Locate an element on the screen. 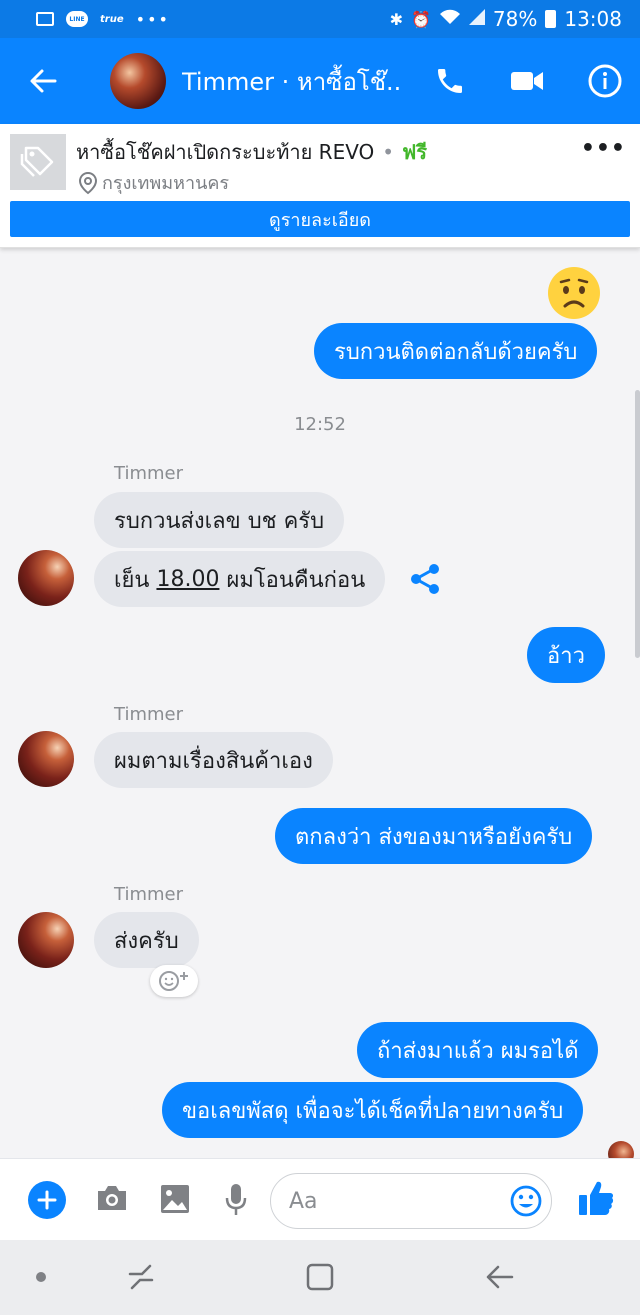 This screenshot has width=640, height=1315. incoming-message: ส่งครับ is located at coordinates (146, 940).